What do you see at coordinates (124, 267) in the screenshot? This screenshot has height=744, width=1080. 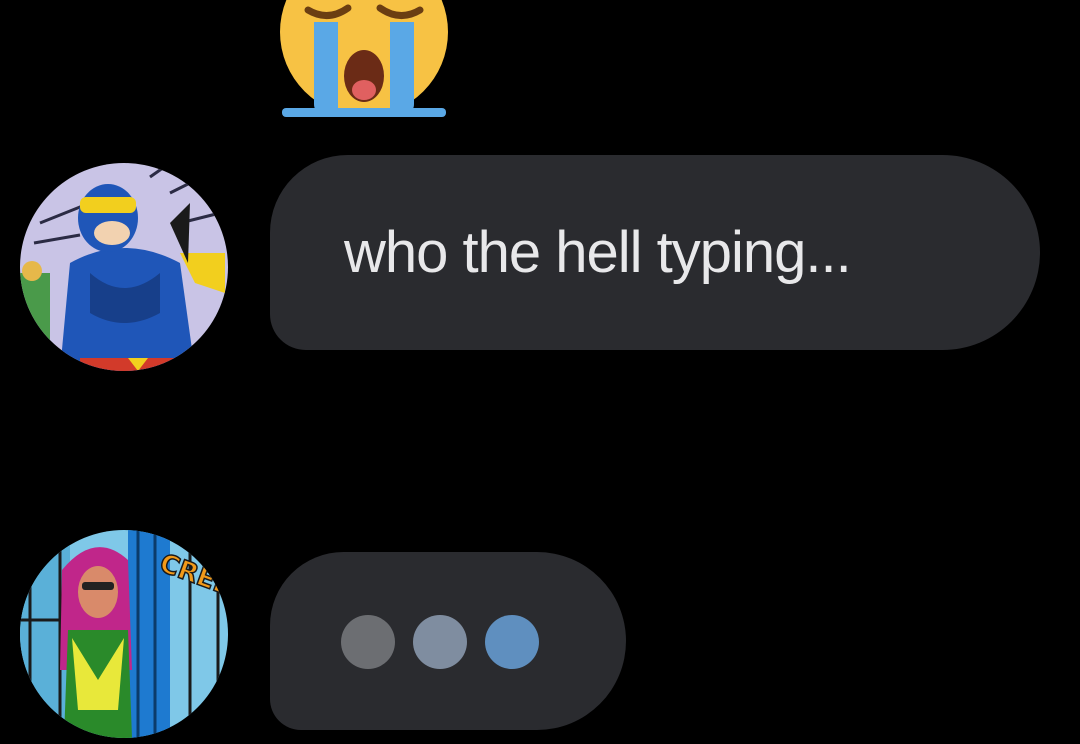 I see `sender-avatar` at bounding box center [124, 267].